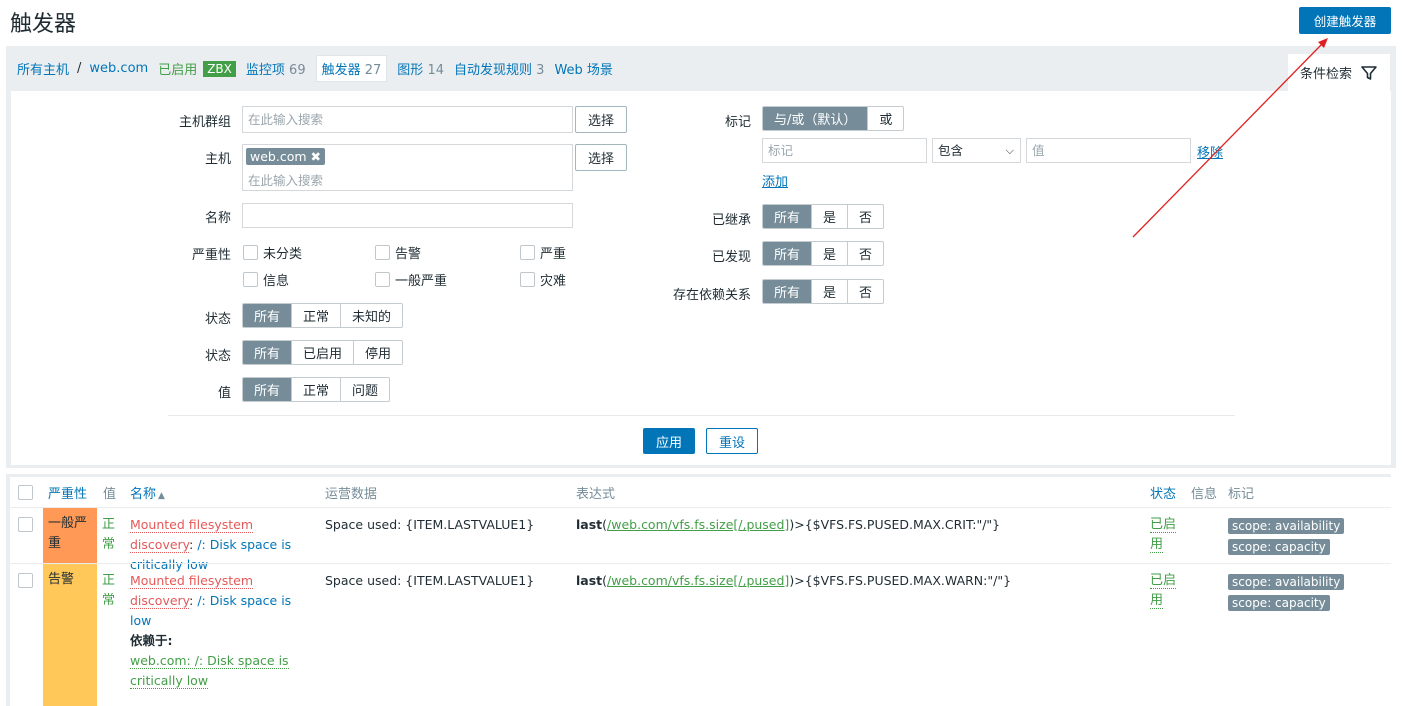  Describe the element at coordinates (315, 315) in the screenshot. I see `state-normal: 正常` at that location.